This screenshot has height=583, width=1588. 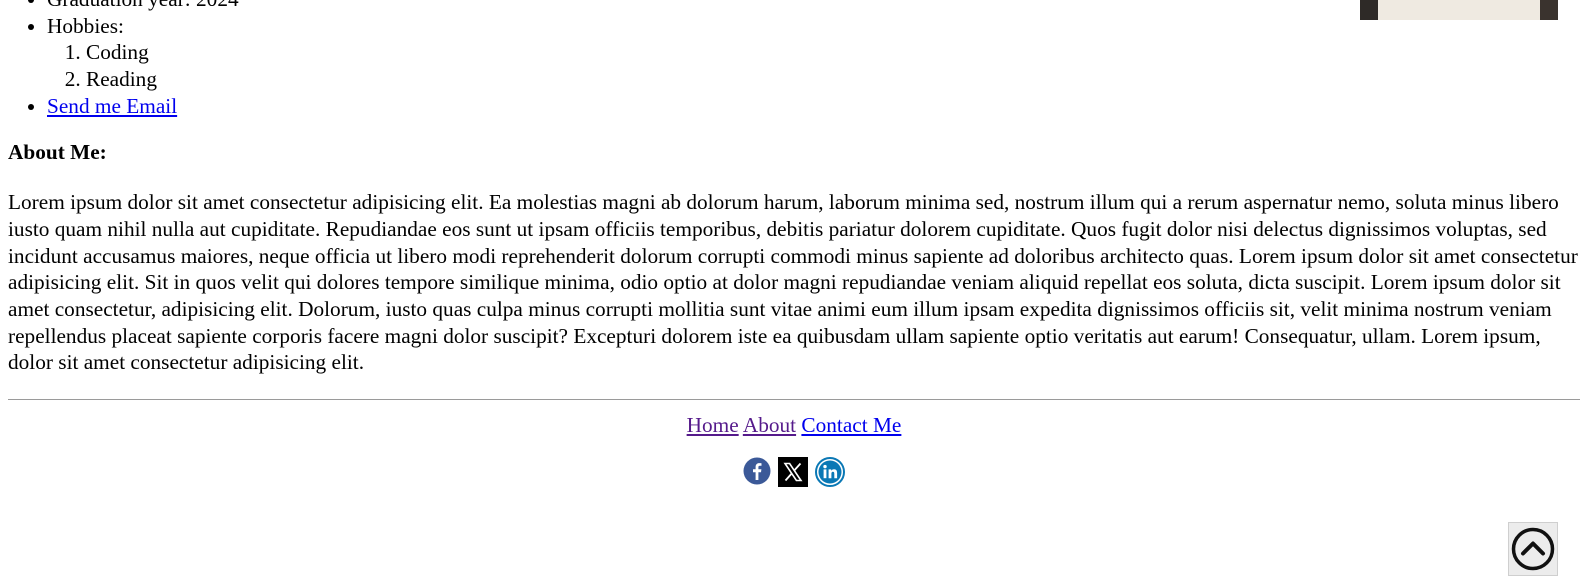 What do you see at coordinates (57, 152) in the screenshot?
I see `about-heading: About Me:` at bounding box center [57, 152].